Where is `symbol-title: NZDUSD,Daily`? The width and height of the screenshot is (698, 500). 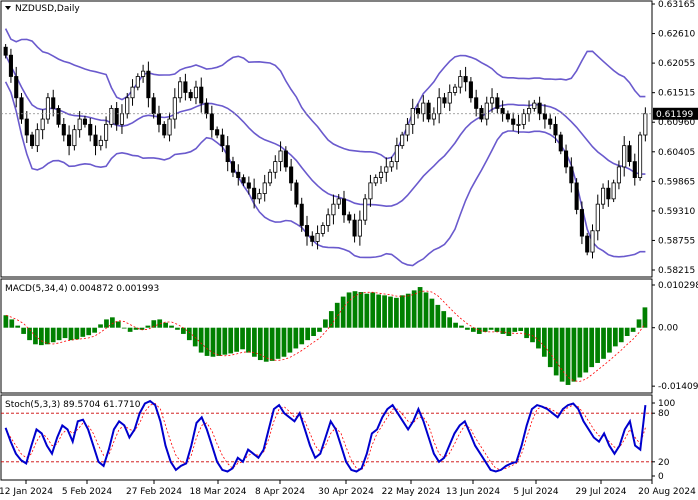
symbol-title: NZDUSD,Daily is located at coordinates (42, 9).